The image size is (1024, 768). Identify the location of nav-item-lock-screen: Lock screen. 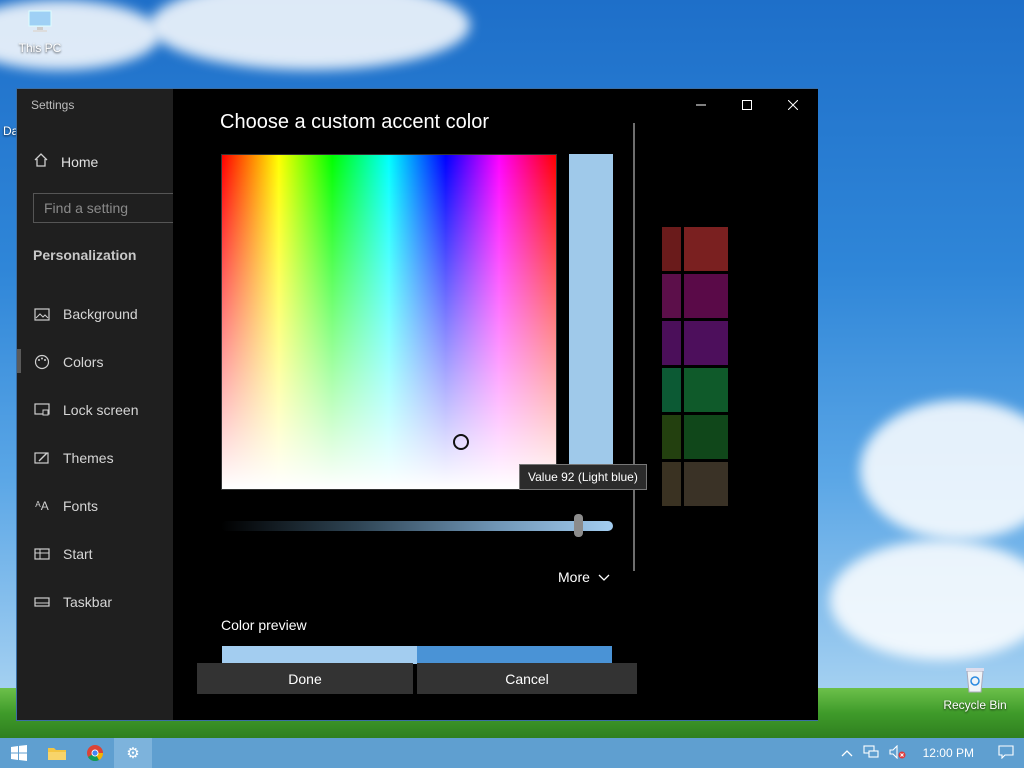
(103, 410).